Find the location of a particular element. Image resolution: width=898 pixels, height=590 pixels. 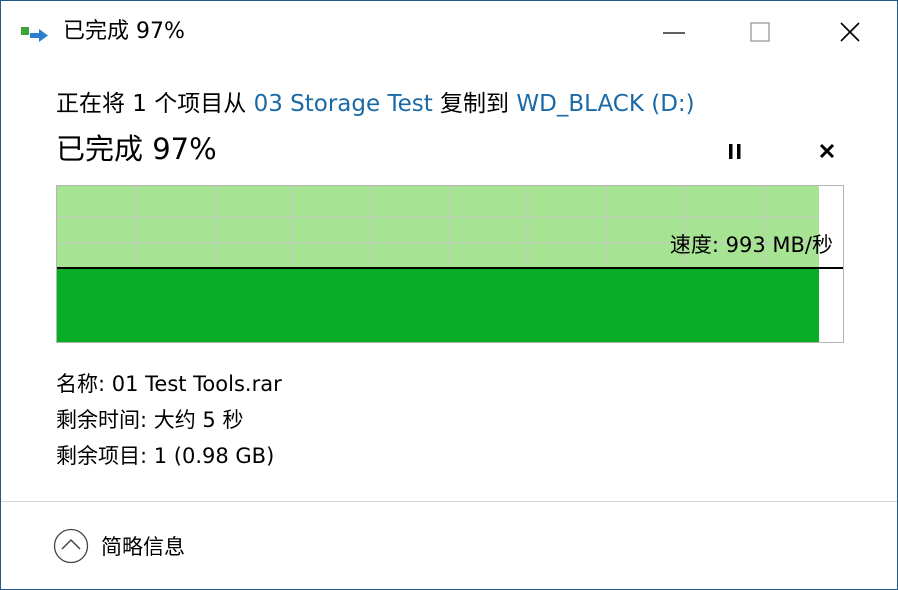

less-details-button: 简略信息 is located at coordinates (119, 546).